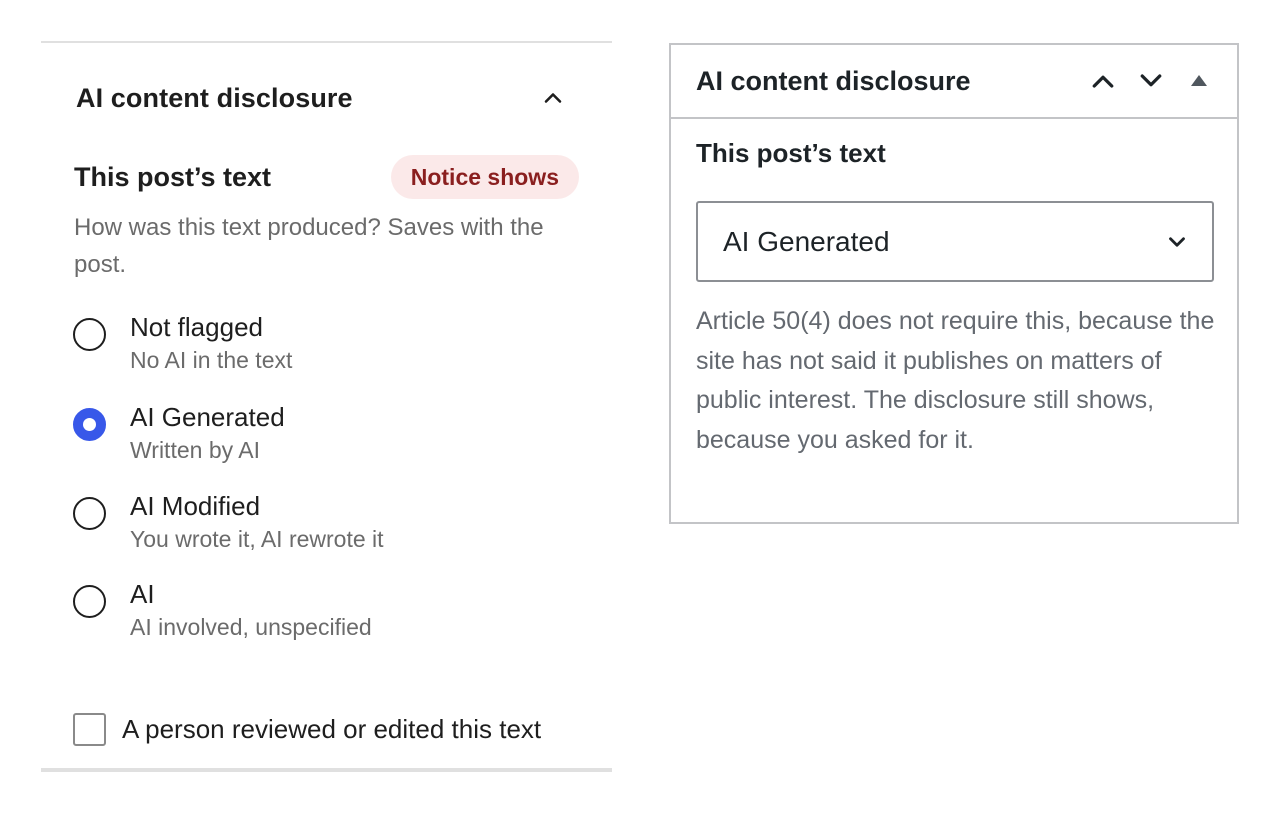 Image resolution: width=1280 pixels, height=813 pixels. I want to click on triangle-up-icon, so click(1199, 80).